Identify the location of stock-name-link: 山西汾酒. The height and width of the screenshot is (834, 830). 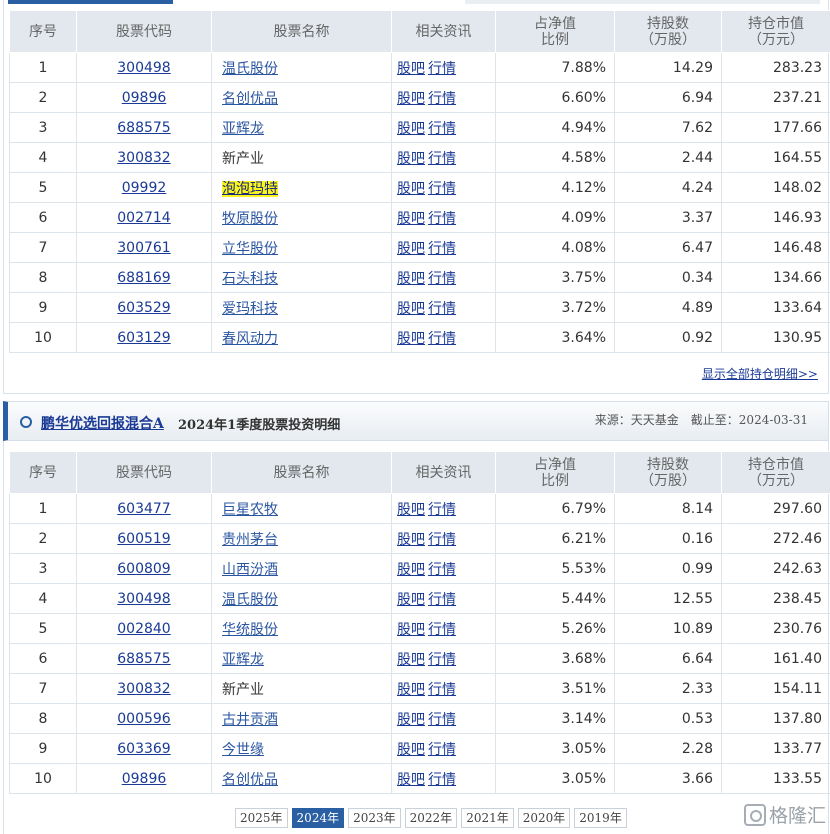
(250, 570).